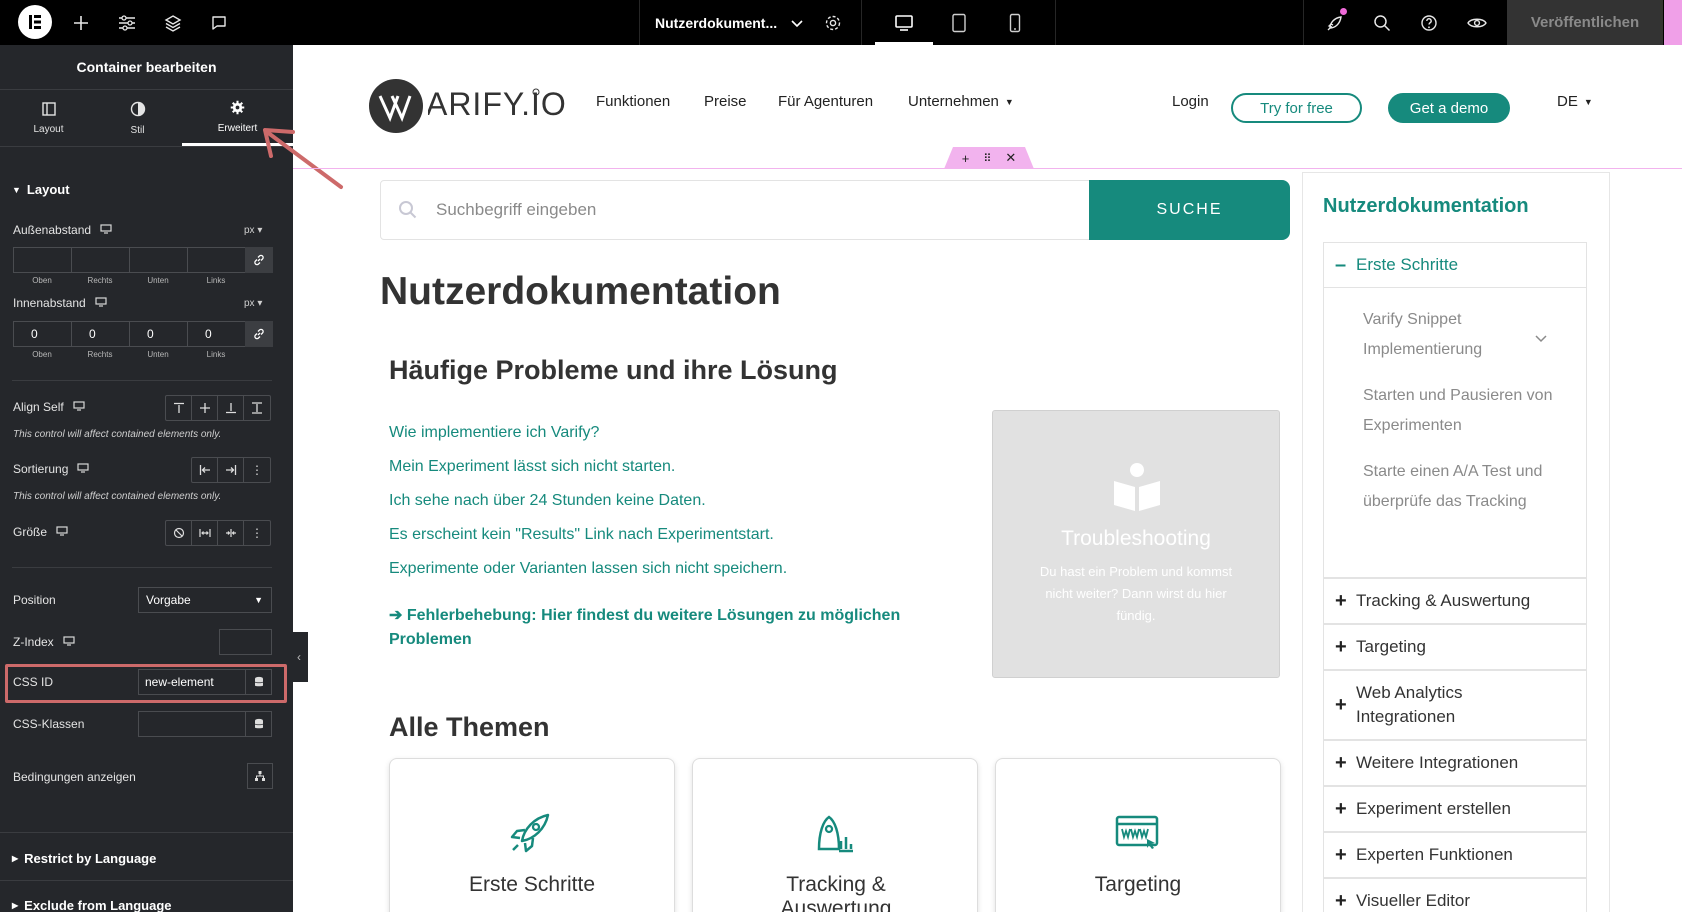  I want to click on chevron-left-icon: ‹, so click(299, 657).